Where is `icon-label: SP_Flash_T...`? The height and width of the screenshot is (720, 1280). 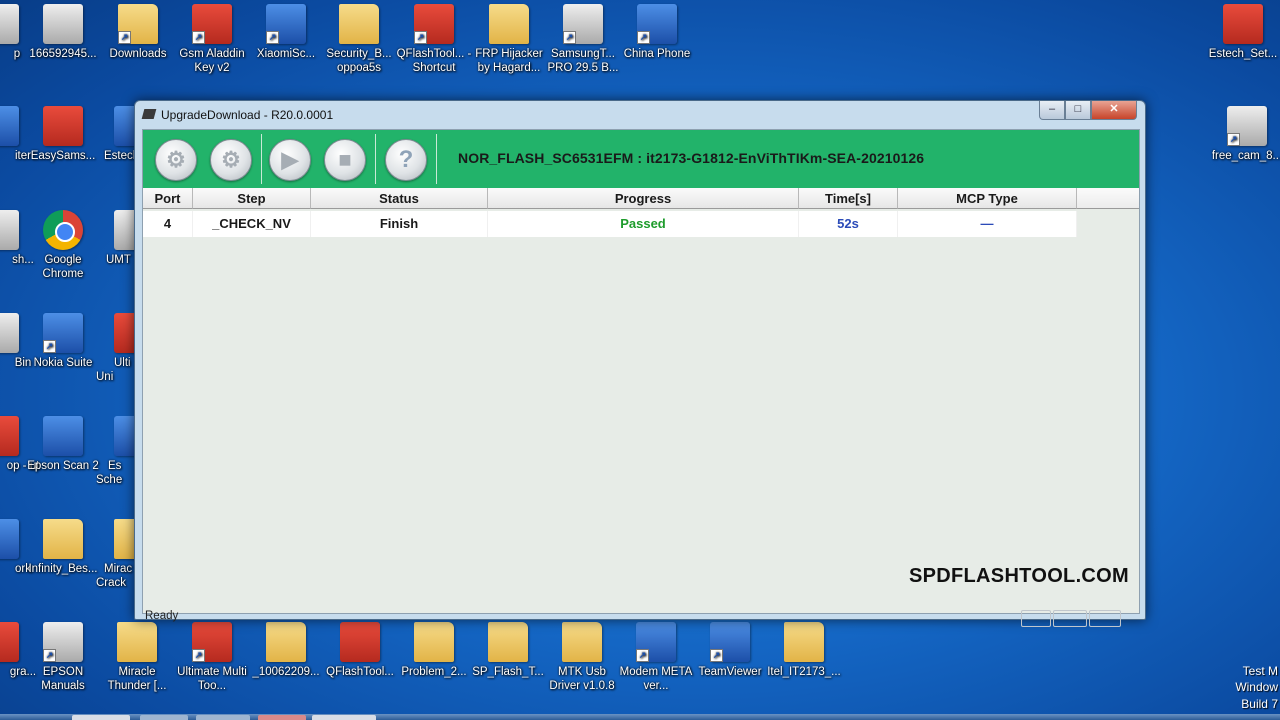
icon-label: SP_Flash_T... is located at coordinates (508, 672).